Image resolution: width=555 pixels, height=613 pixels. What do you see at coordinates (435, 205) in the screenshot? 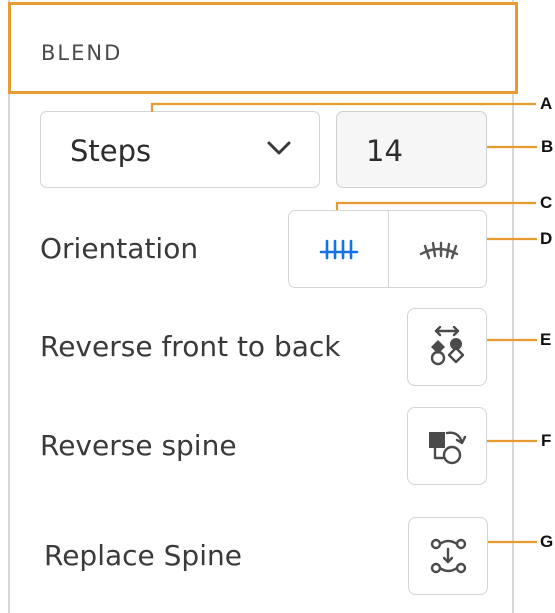
I see `callout-line-c` at bounding box center [435, 205].